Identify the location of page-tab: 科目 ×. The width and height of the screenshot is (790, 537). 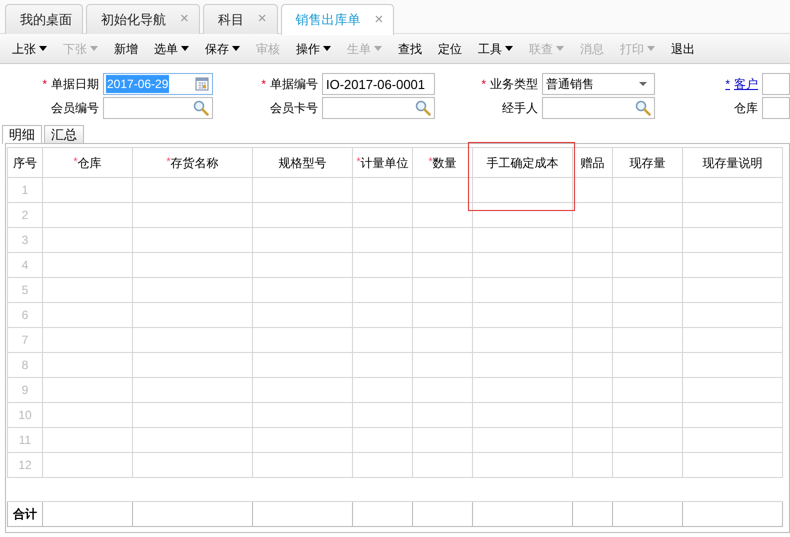
(240, 19).